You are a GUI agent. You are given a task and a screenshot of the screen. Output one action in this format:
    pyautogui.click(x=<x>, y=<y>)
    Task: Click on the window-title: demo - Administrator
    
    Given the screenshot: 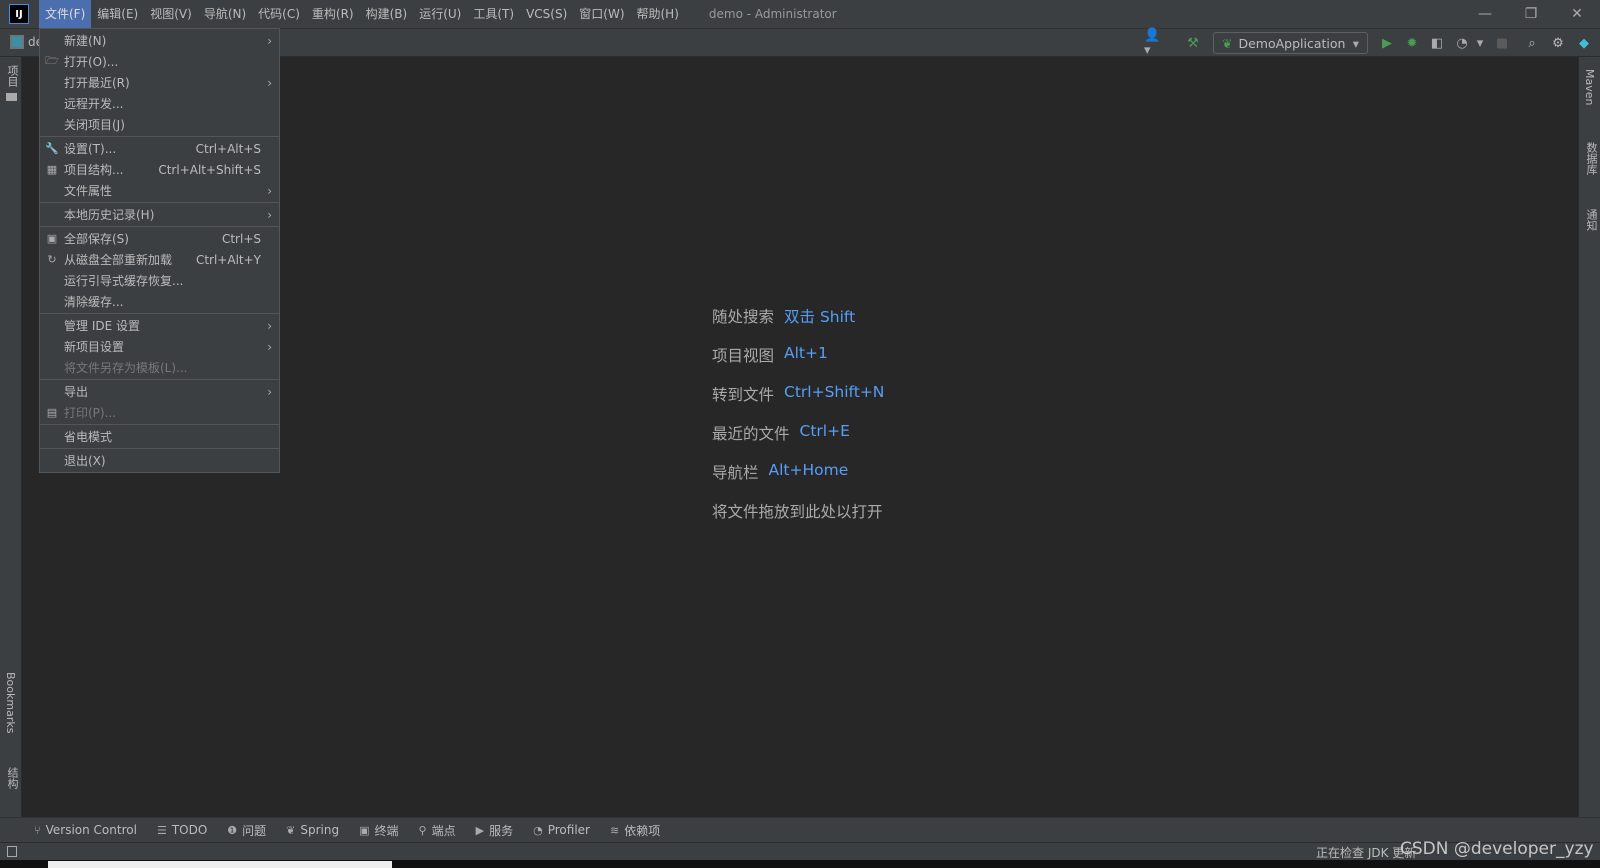 What is the action you would take?
    pyautogui.click(x=772, y=14)
    